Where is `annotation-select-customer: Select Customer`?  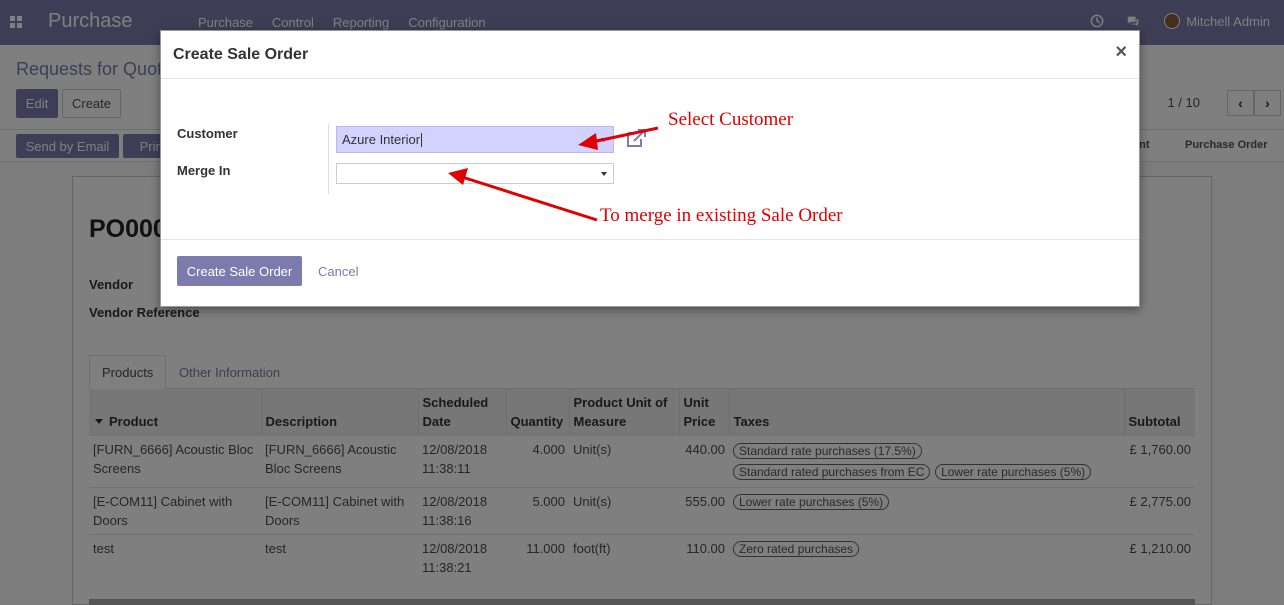
annotation-select-customer: Select Customer is located at coordinates (731, 119).